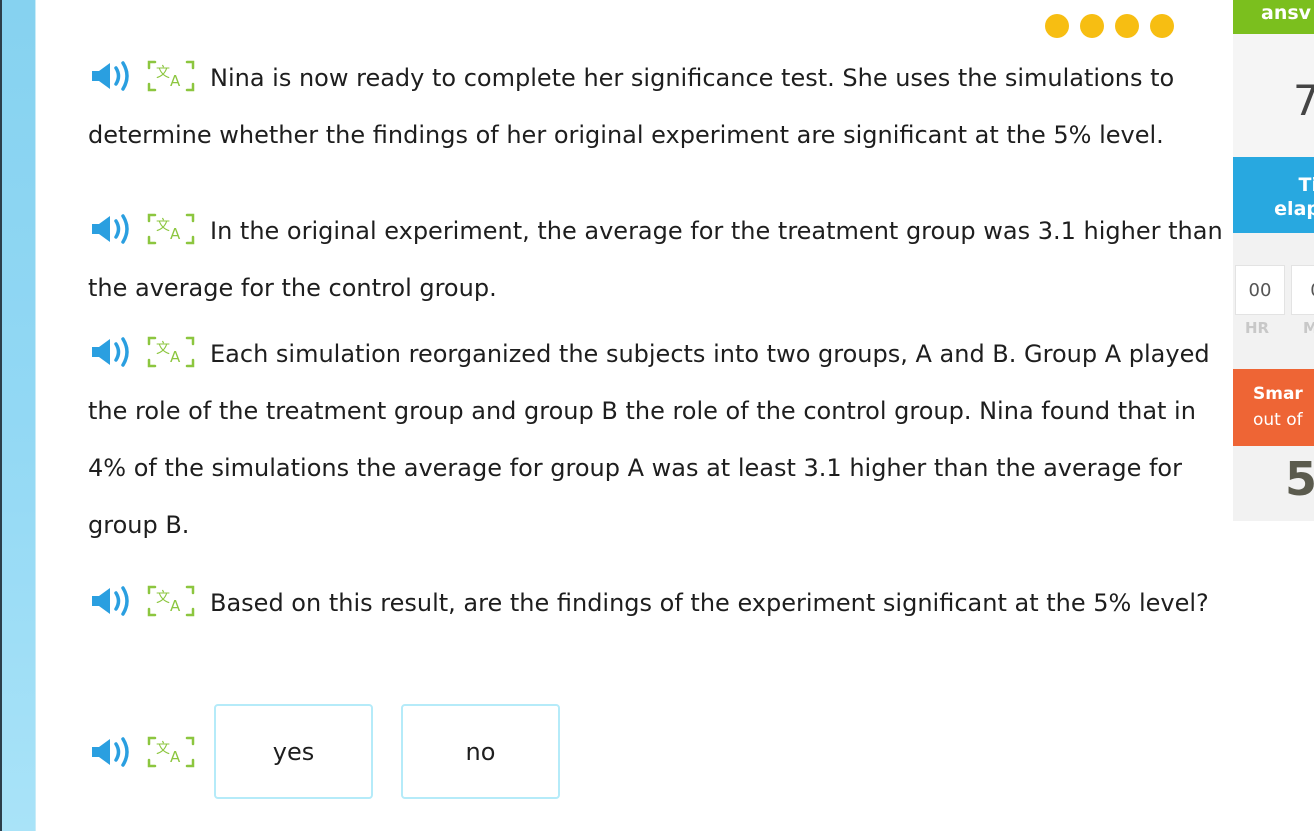 The height and width of the screenshot is (831, 1314). Describe the element at coordinates (1273, 483) in the screenshot. I see `smartscore-panel: 5` at that location.